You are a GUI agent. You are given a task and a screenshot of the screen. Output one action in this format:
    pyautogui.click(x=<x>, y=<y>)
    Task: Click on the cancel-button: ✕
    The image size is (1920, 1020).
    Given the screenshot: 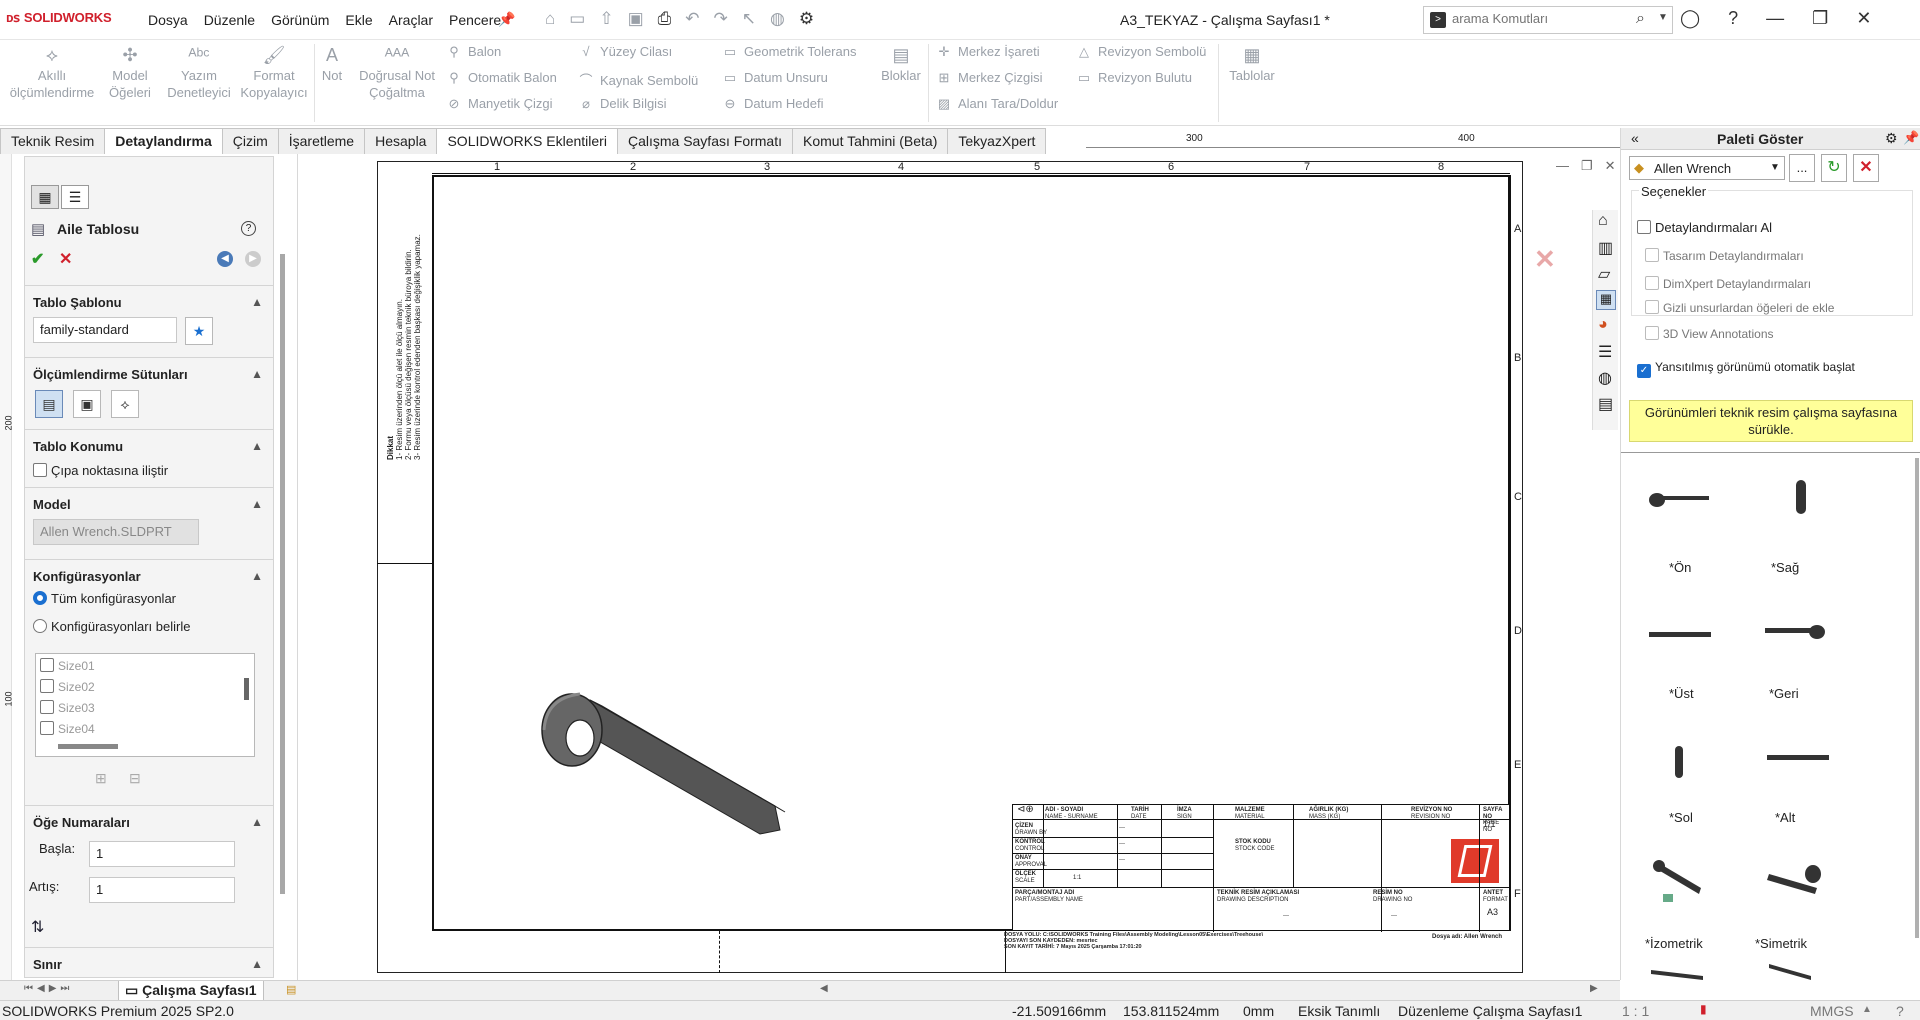 What is the action you would take?
    pyautogui.click(x=65, y=259)
    